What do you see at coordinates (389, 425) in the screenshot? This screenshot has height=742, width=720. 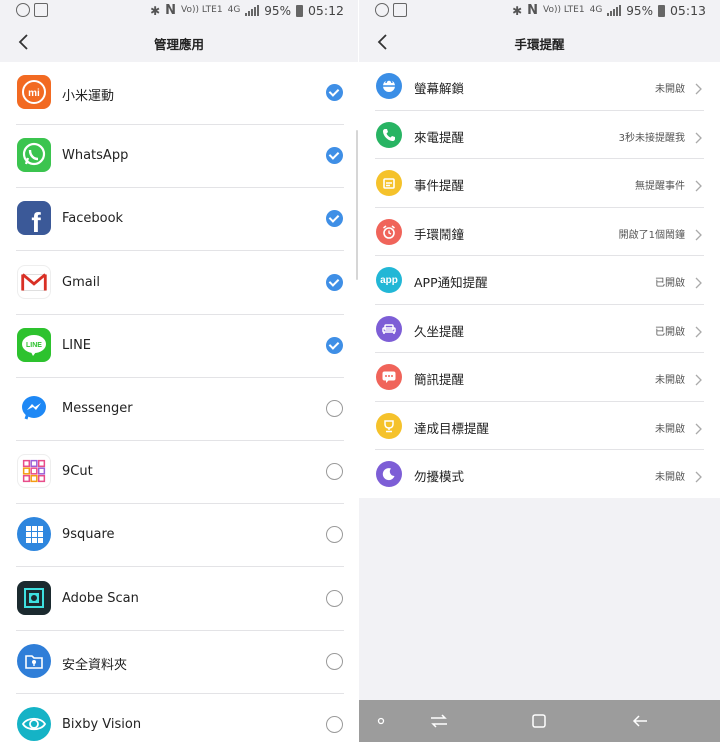 I see `trophy-icon` at bounding box center [389, 425].